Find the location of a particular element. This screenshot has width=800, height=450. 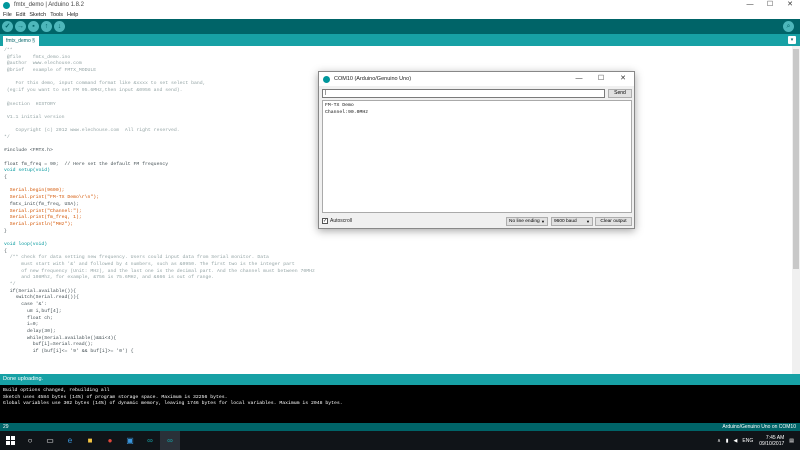

line-ending-select: No line ending ▼ is located at coordinates (527, 221).